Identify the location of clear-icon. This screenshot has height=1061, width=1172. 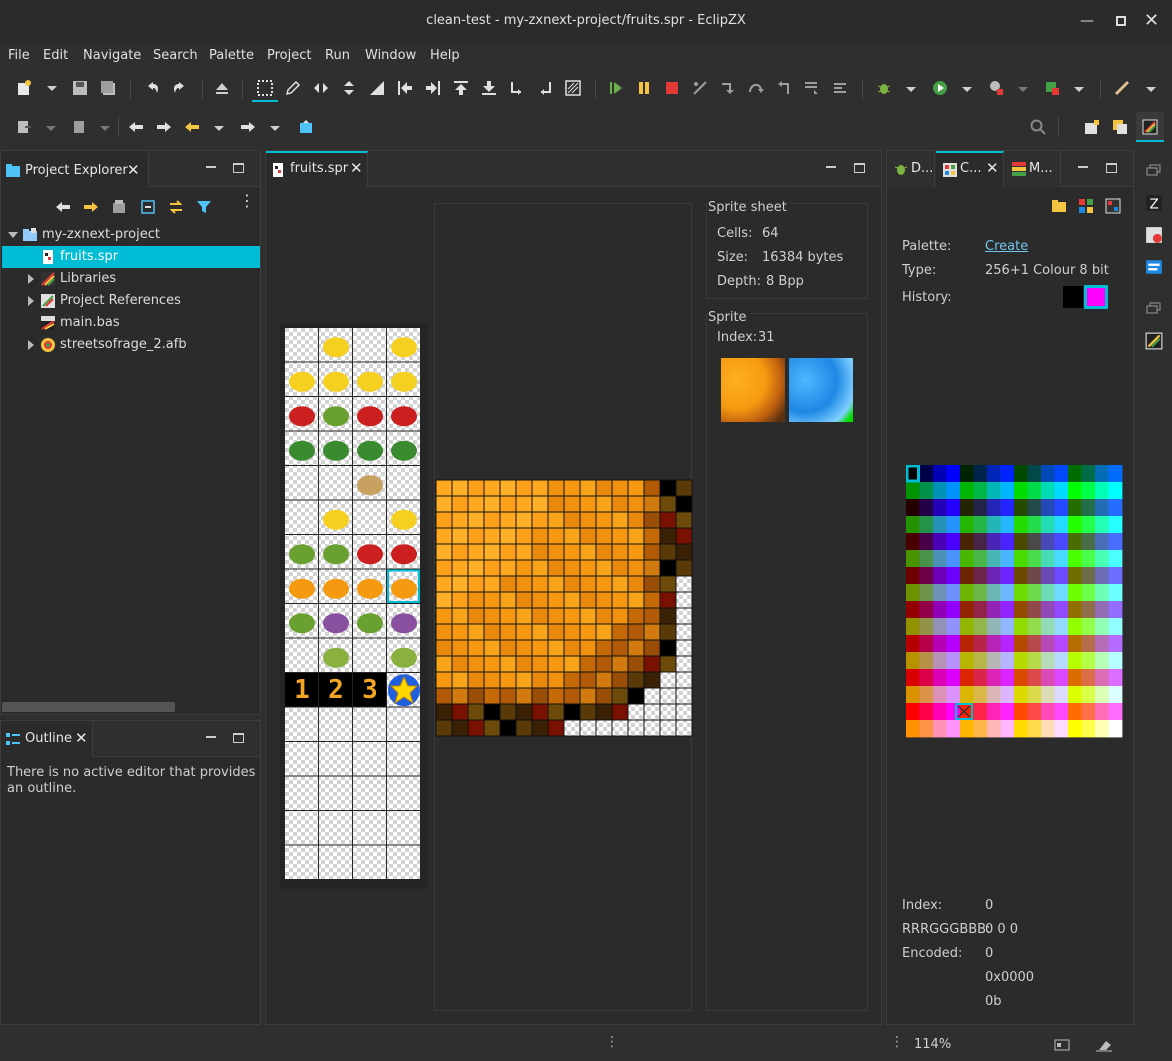
(573, 88).